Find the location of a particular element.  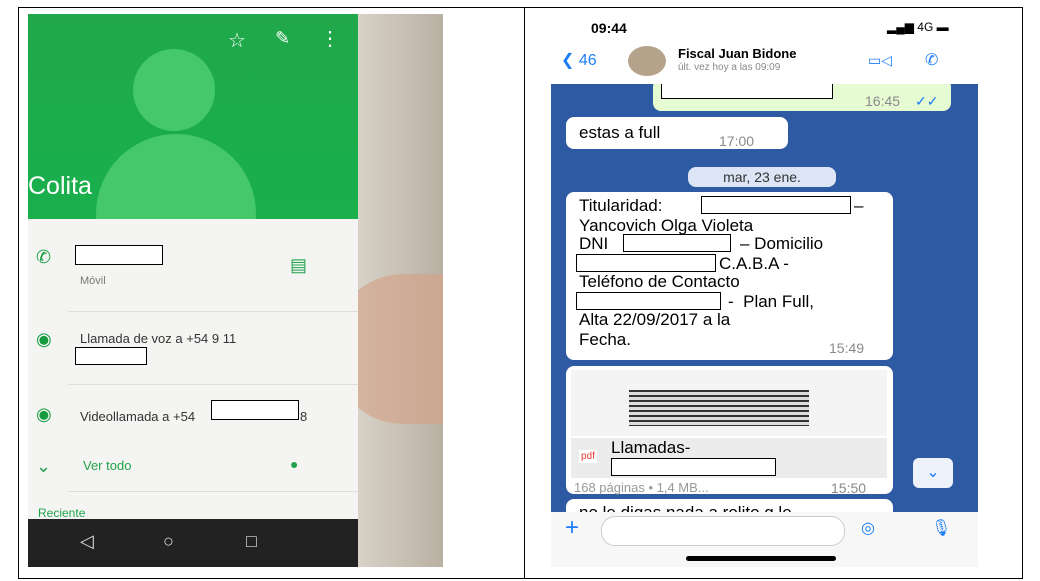

pencil-icon: ✎ is located at coordinates (282, 38).